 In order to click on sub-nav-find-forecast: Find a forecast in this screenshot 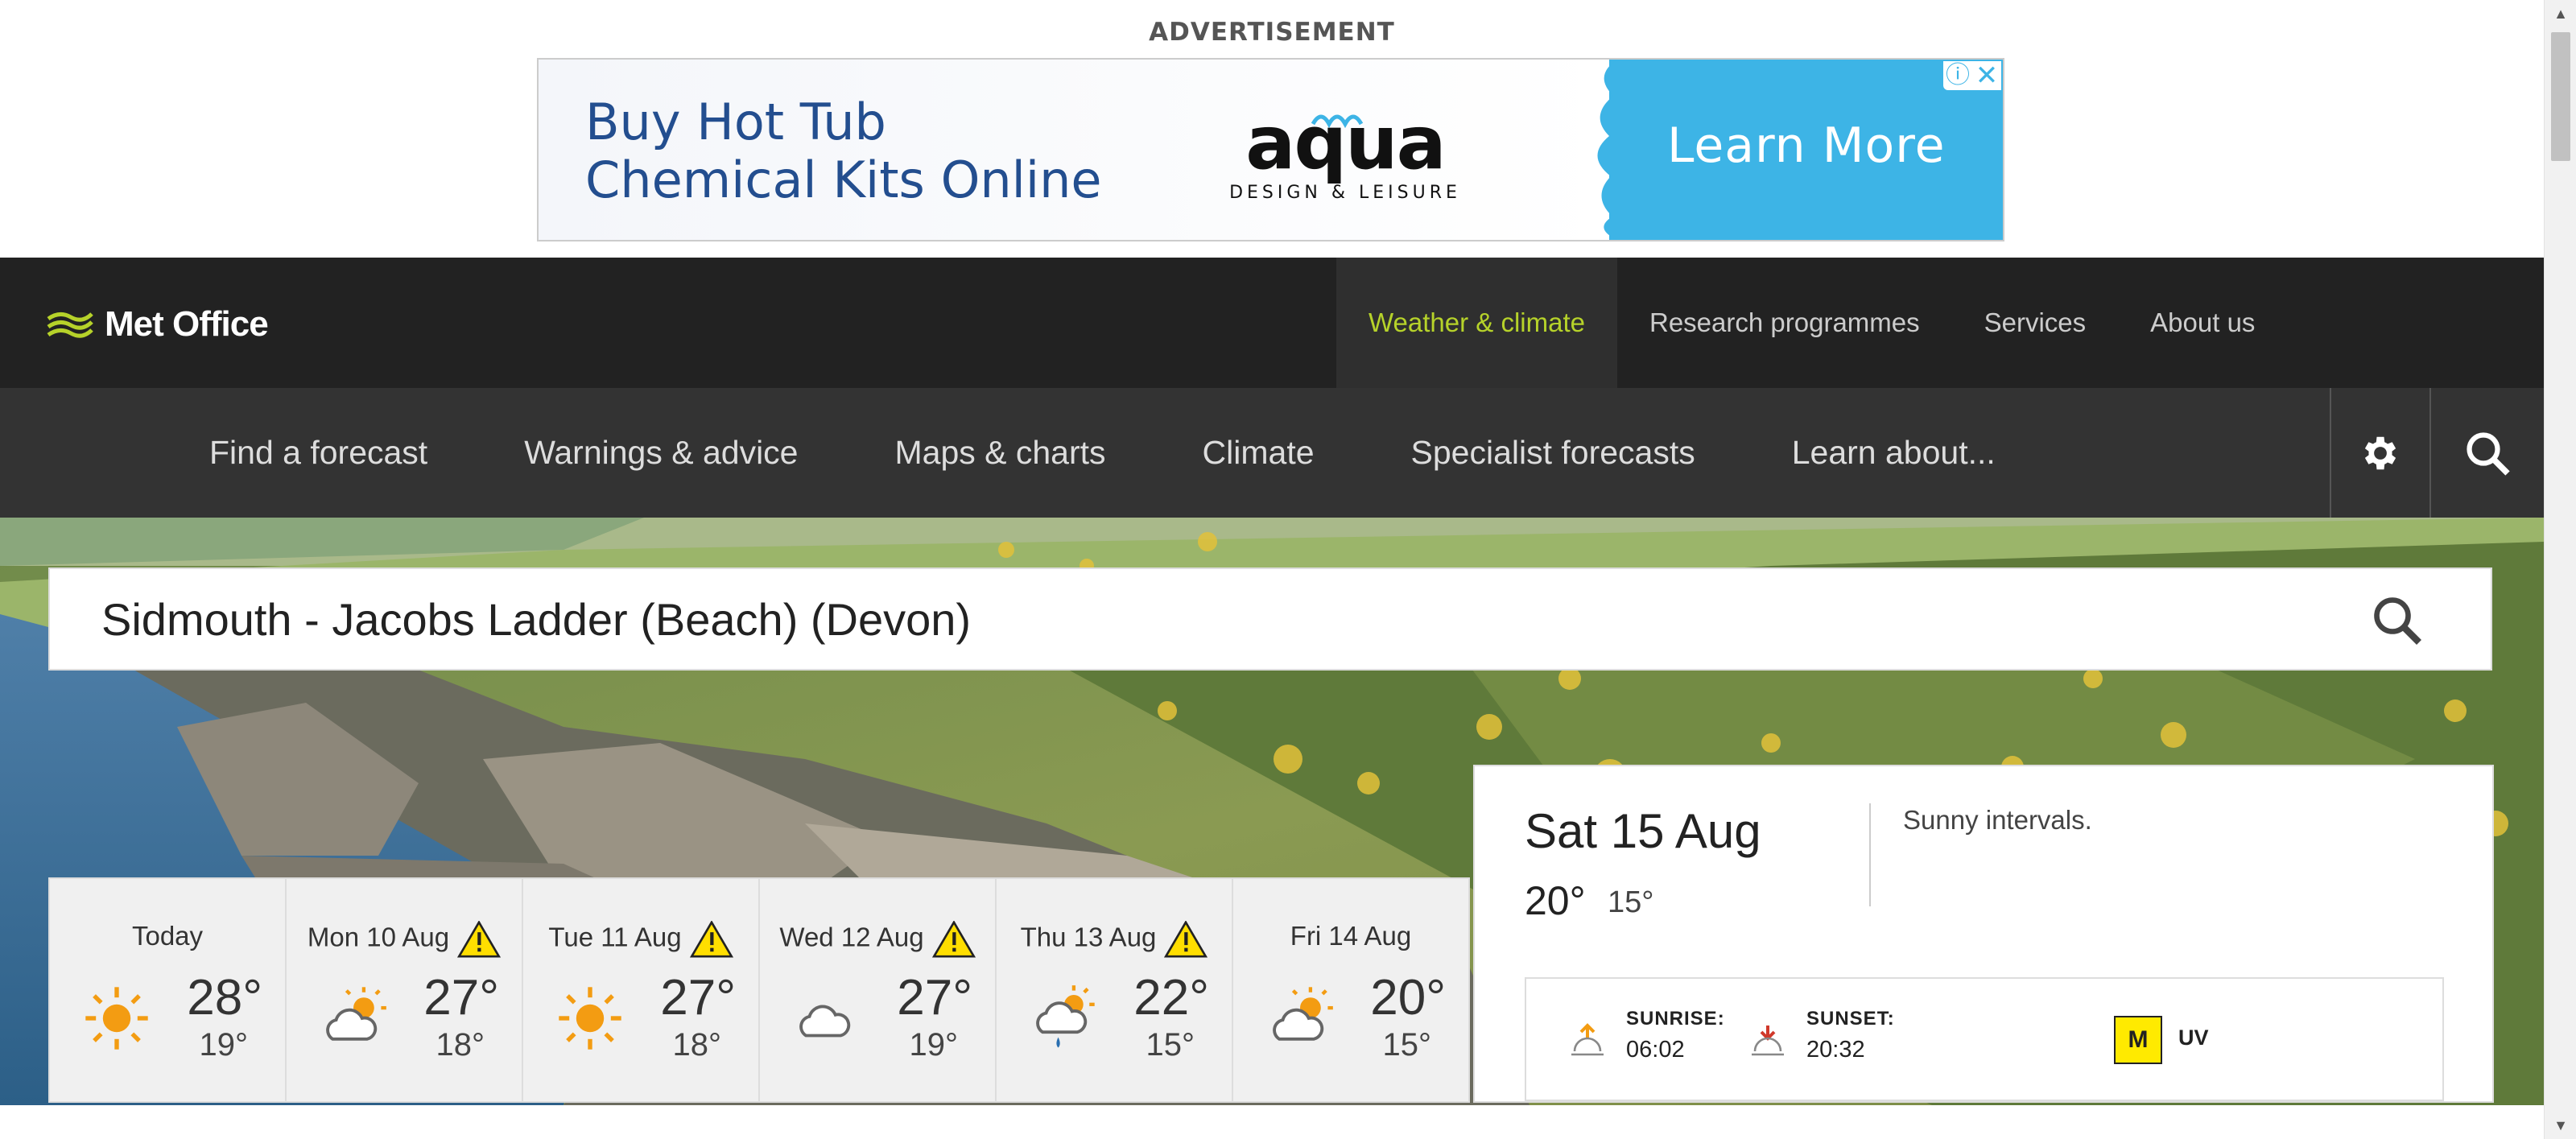, I will do `click(318, 453)`.